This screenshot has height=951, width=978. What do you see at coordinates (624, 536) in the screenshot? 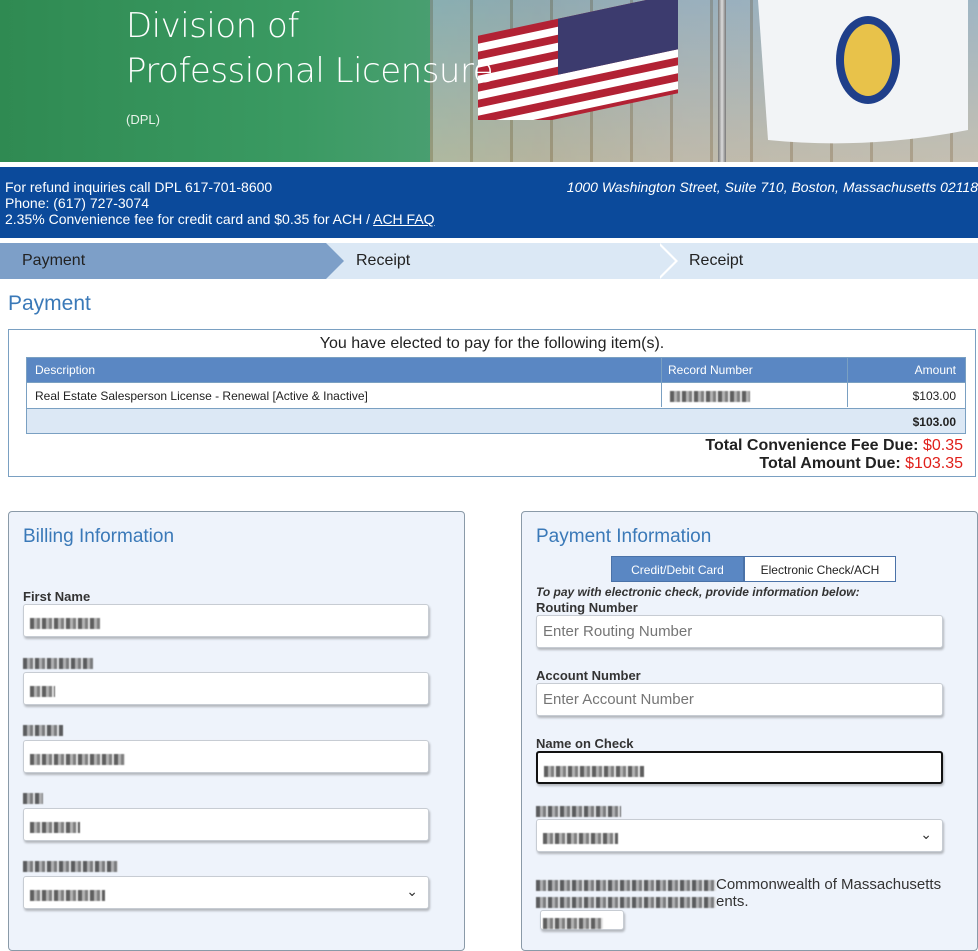
I see `payment-title: Payment Information` at bounding box center [624, 536].